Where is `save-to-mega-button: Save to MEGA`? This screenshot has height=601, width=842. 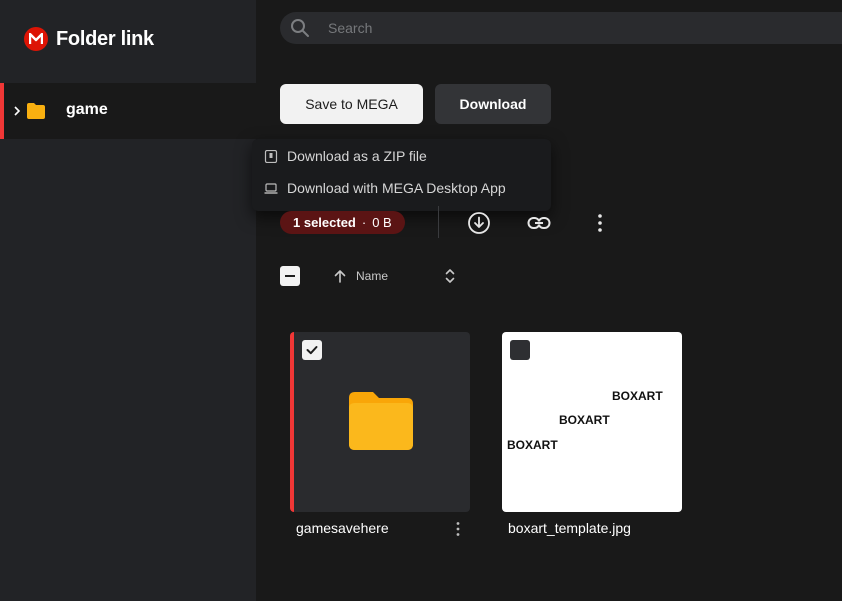
save-to-mega-button: Save to MEGA is located at coordinates (351, 104).